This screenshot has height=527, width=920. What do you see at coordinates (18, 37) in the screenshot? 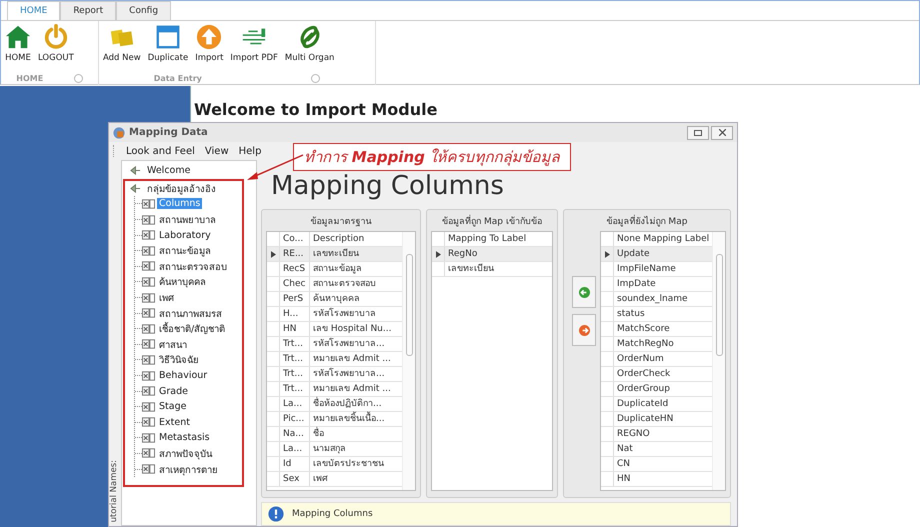
I see `house-icon` at bounding box center [18, 37].